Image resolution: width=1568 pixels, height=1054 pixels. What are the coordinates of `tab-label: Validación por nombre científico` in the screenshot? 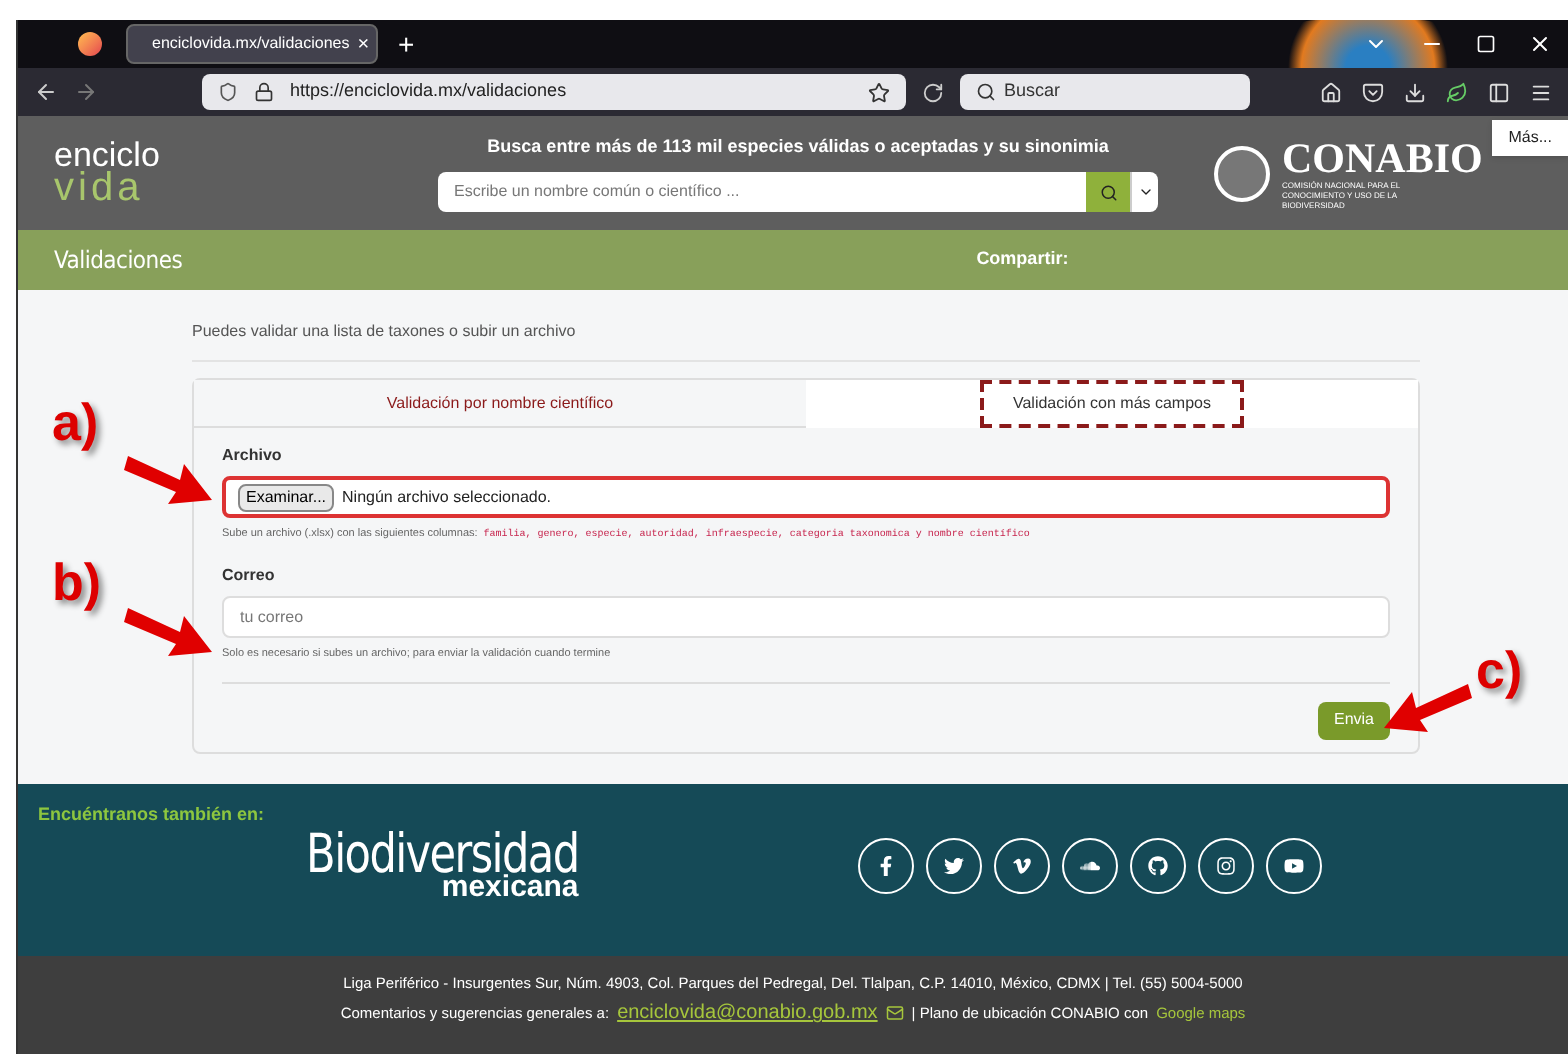 It's located at (500, 403).